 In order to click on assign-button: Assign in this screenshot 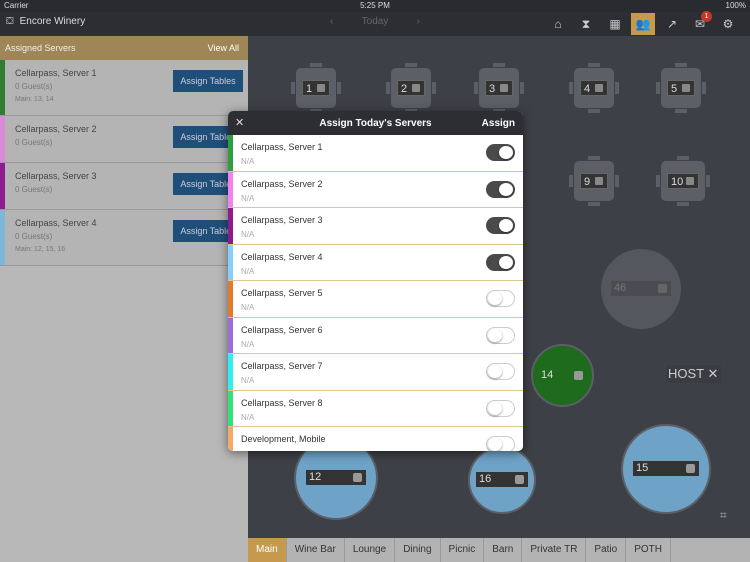, I will do `click(498, 123)`.